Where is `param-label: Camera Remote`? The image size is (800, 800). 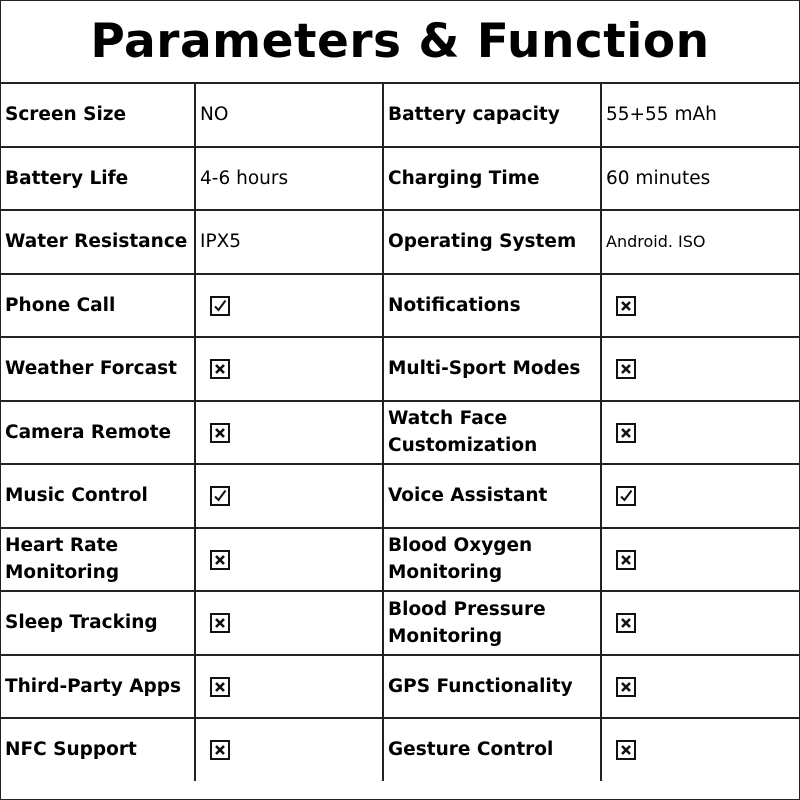
param-label: Camera Remote is located at coordinates (98, 432).